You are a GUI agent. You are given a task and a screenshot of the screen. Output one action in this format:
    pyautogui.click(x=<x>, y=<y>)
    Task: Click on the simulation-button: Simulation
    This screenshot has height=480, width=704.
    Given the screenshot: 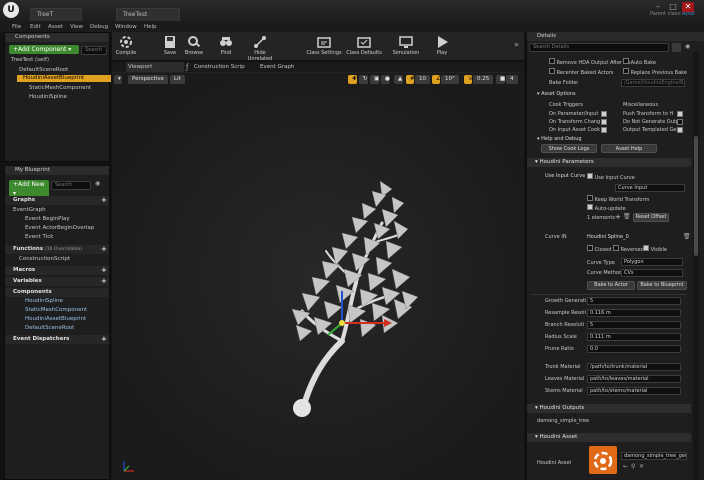 What is the action you would take?
    pyautogui.click(x=406, y=46)
    